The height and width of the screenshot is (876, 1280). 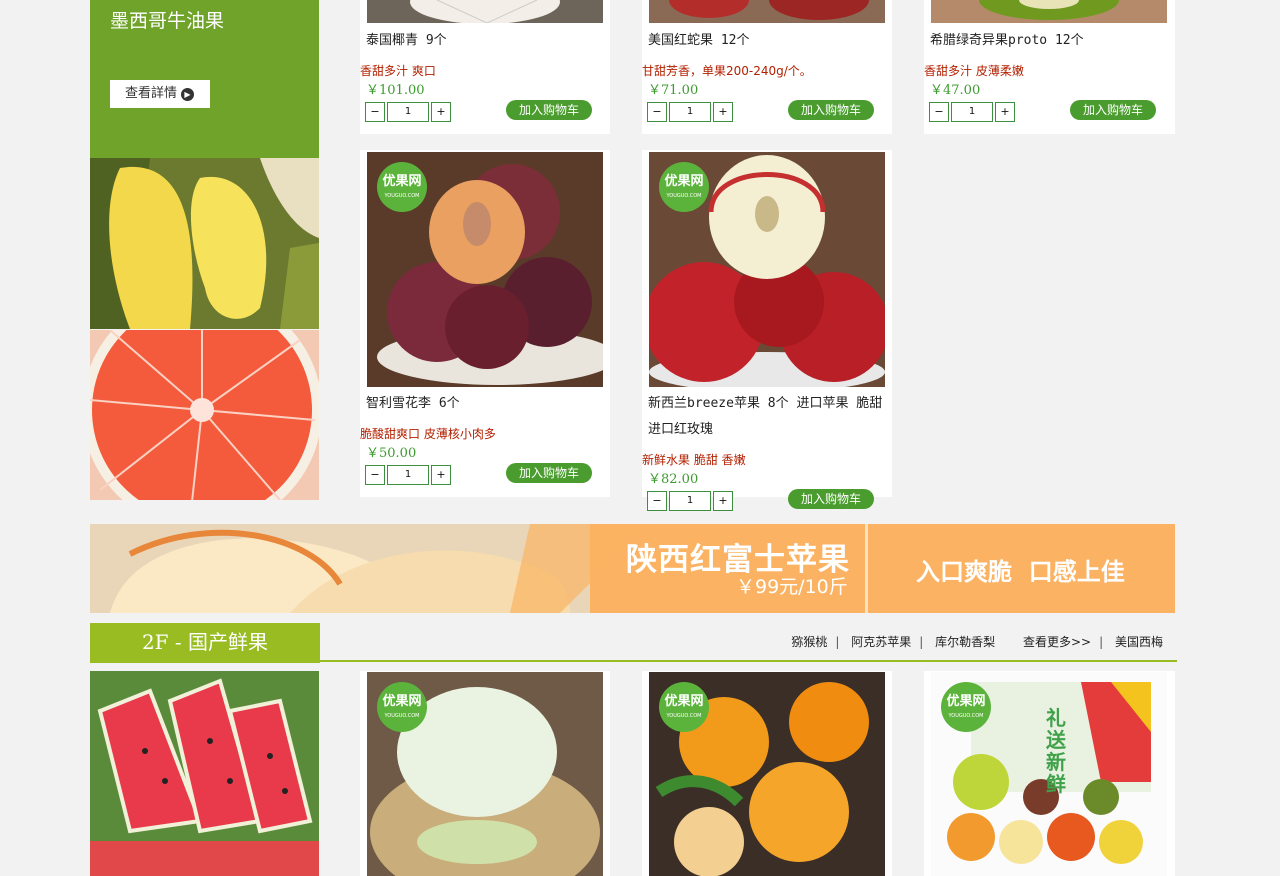 What do you see at coordinates (881, 642) in the screenshot?
I see `floor-link-aksu-apple: 阿克苏苹果` at bounding box center [881, 642].